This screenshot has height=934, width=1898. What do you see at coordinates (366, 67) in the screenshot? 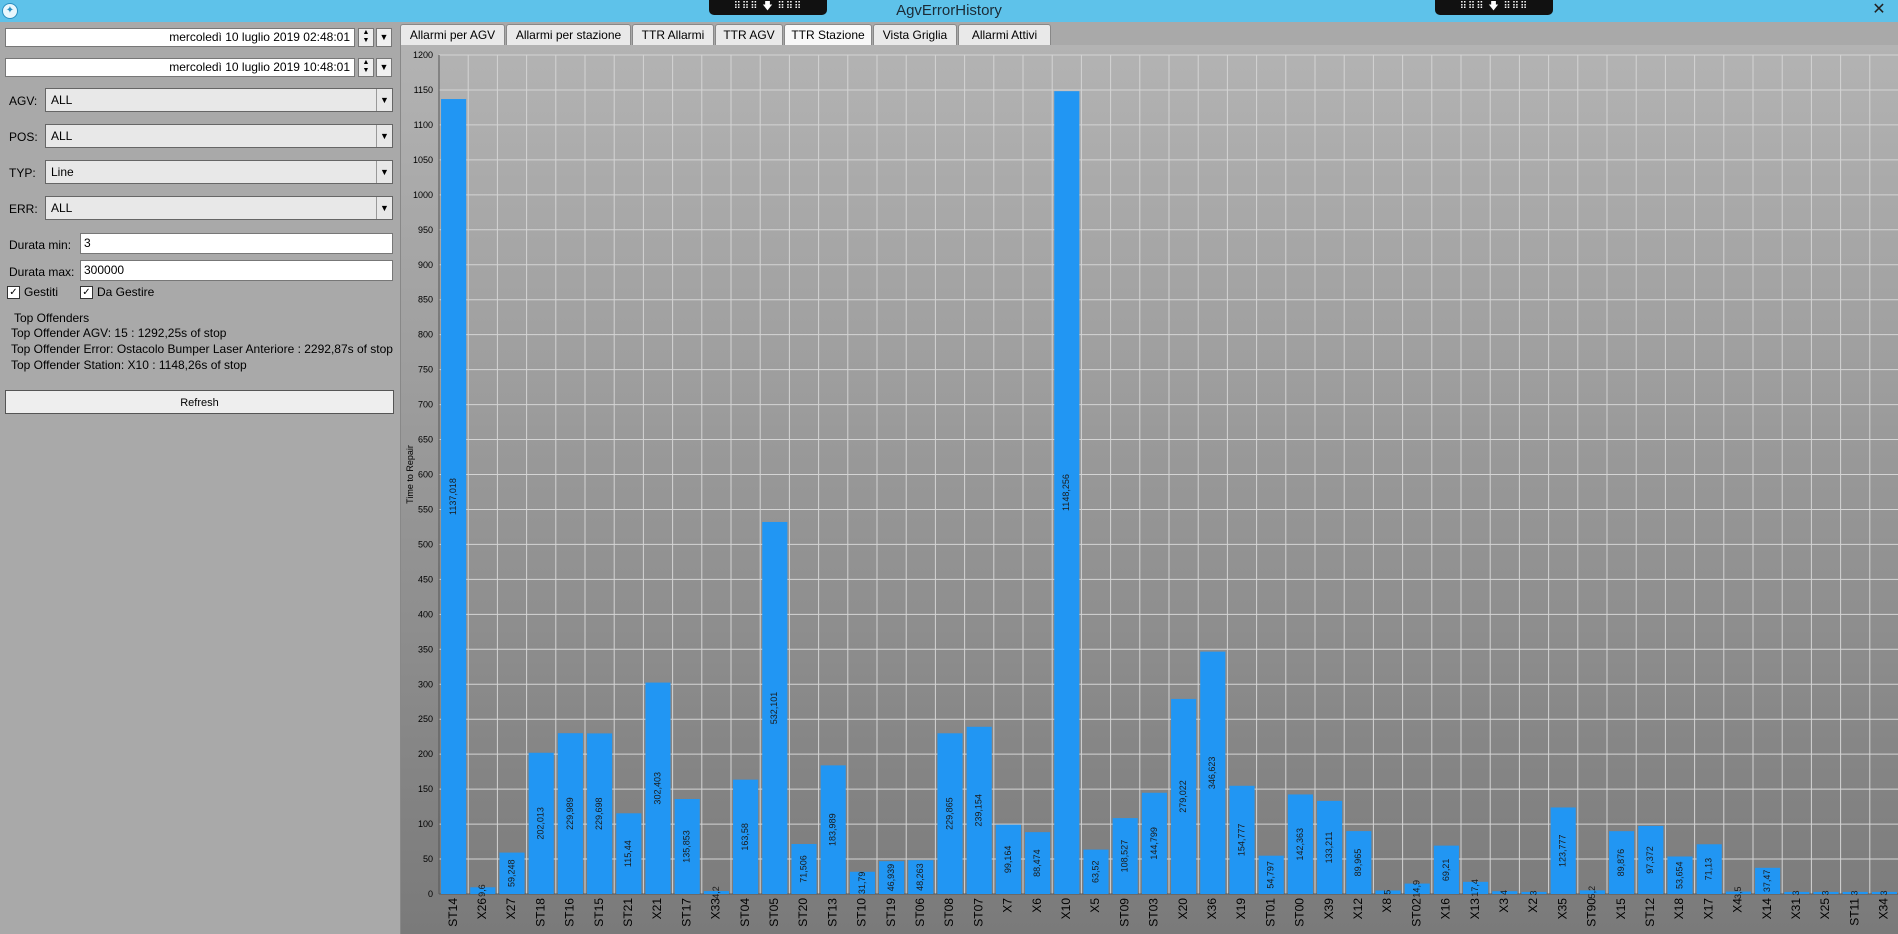
I see `date-to-spinner: ▲ ▼` at bounding box center [366, 67].